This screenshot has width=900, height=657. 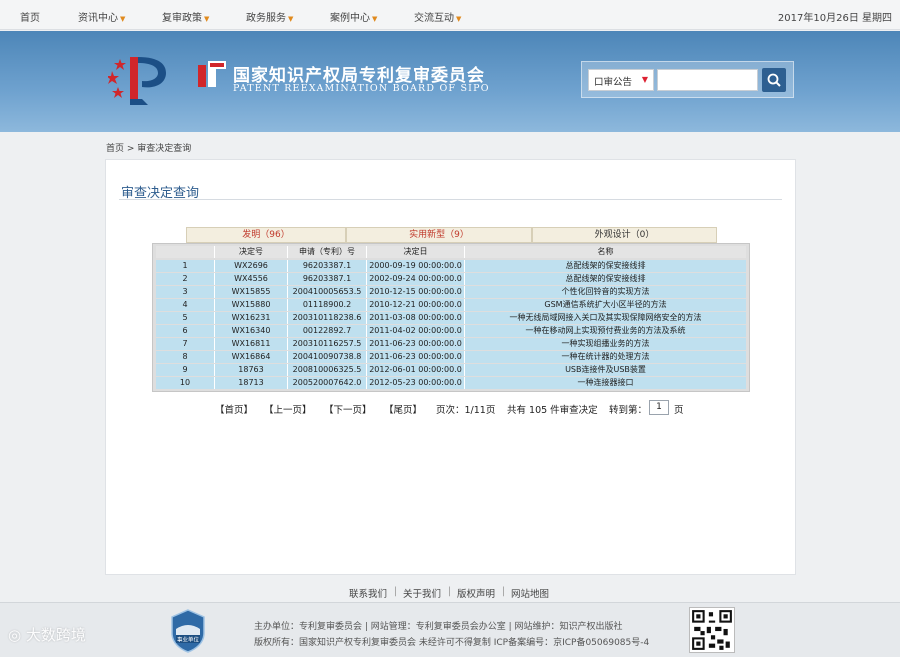 What do you see at coordinates (605, 251) in the screenshot?
I see `column-header-name: 名称` at bounding box center [605, 251].